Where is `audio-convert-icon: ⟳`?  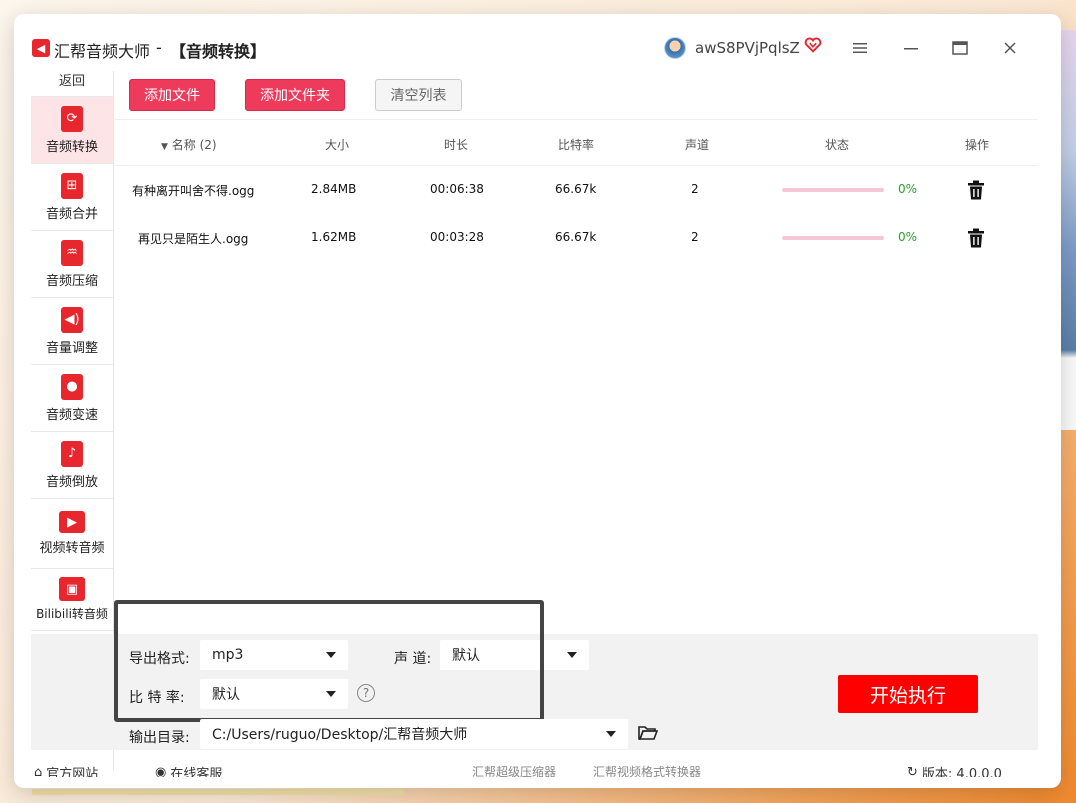 audio-convert-icon: ⟳ is located at coordinates (72, 118).